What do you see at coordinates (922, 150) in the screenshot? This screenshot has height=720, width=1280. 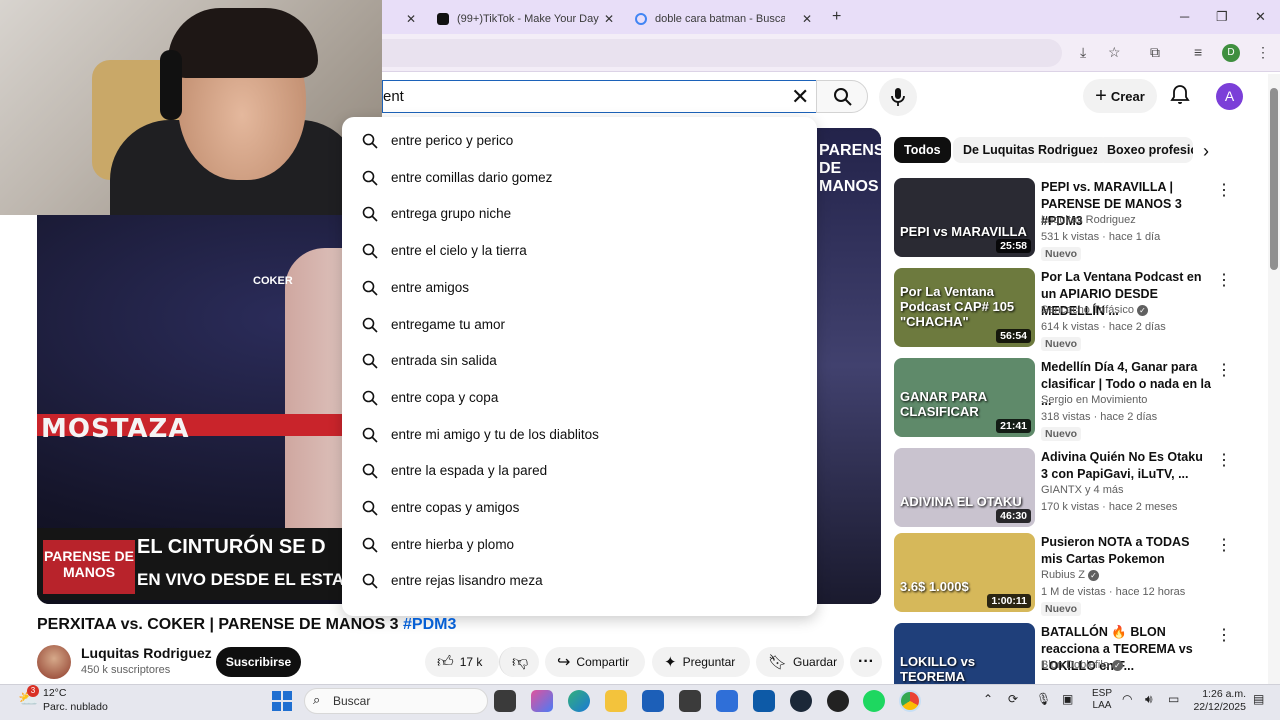 I see `chip-todos: Todos` at bounding box center [922, 150].